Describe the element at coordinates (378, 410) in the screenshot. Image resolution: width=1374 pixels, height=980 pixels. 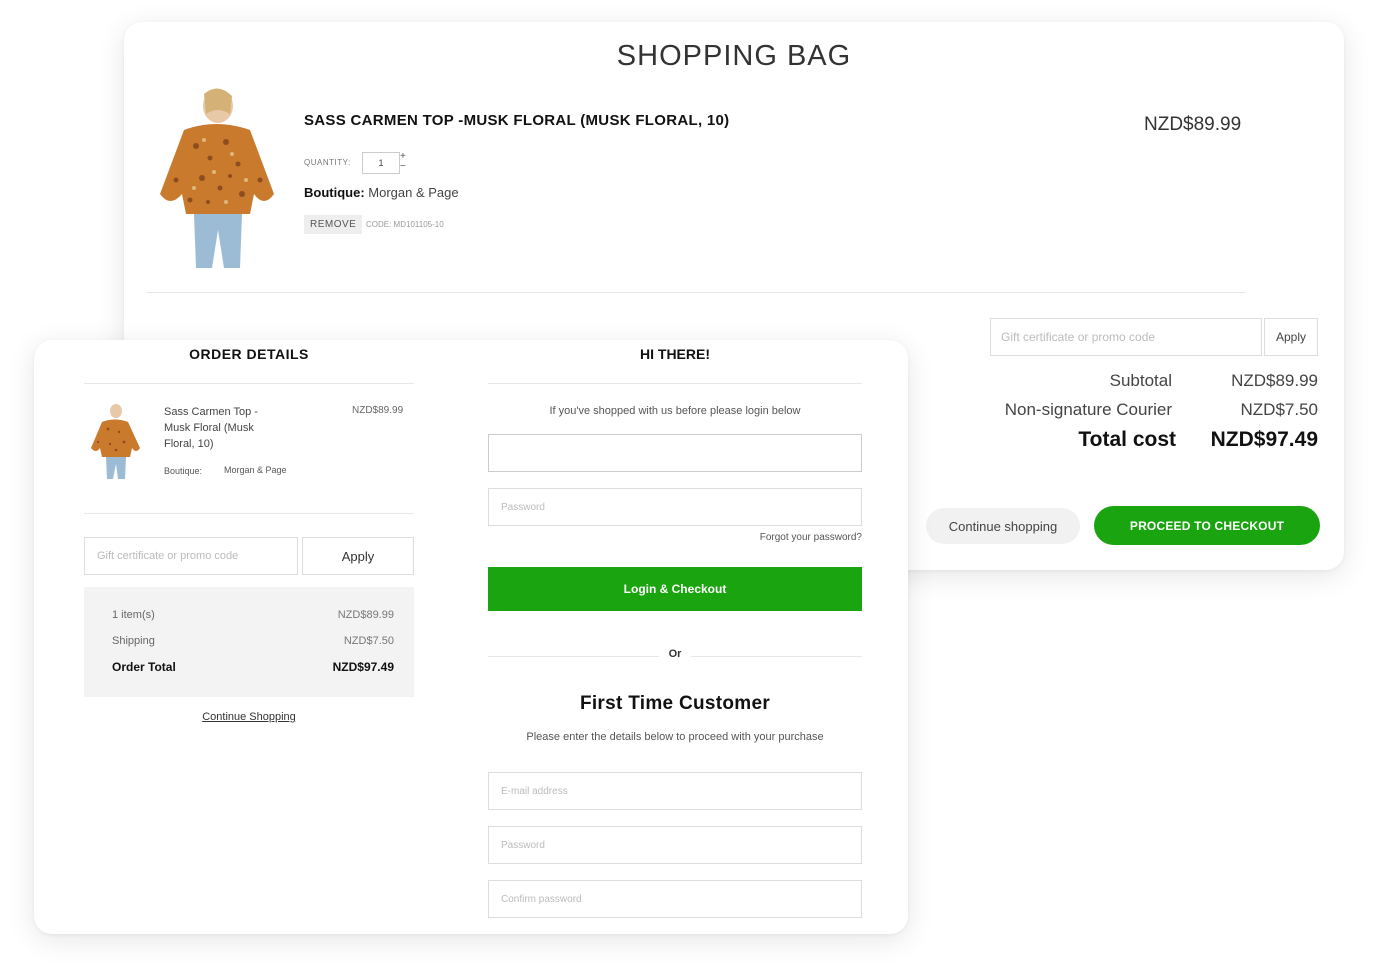
I see `order-item-price: NZD$89.99` at that location.